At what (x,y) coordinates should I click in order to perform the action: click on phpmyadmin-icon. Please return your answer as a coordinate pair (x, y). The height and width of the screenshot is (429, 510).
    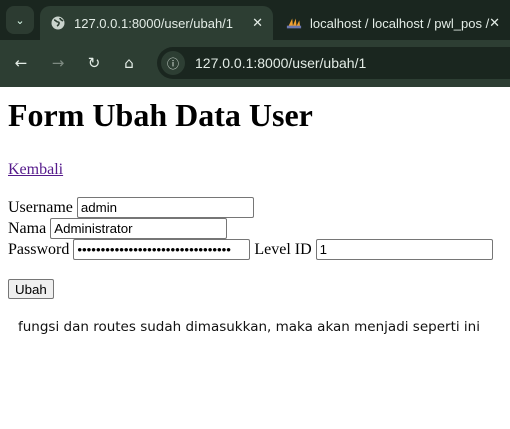
    Looking at the image, I should click on (294, 23).